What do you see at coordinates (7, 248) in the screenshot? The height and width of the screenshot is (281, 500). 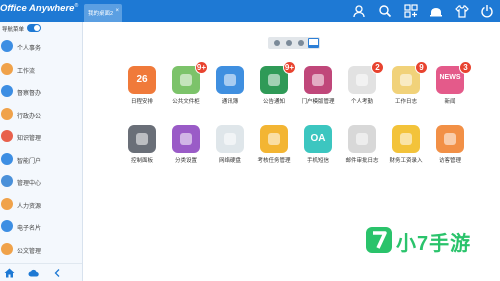 I see `document-icon` at bounding box center [7, 248].